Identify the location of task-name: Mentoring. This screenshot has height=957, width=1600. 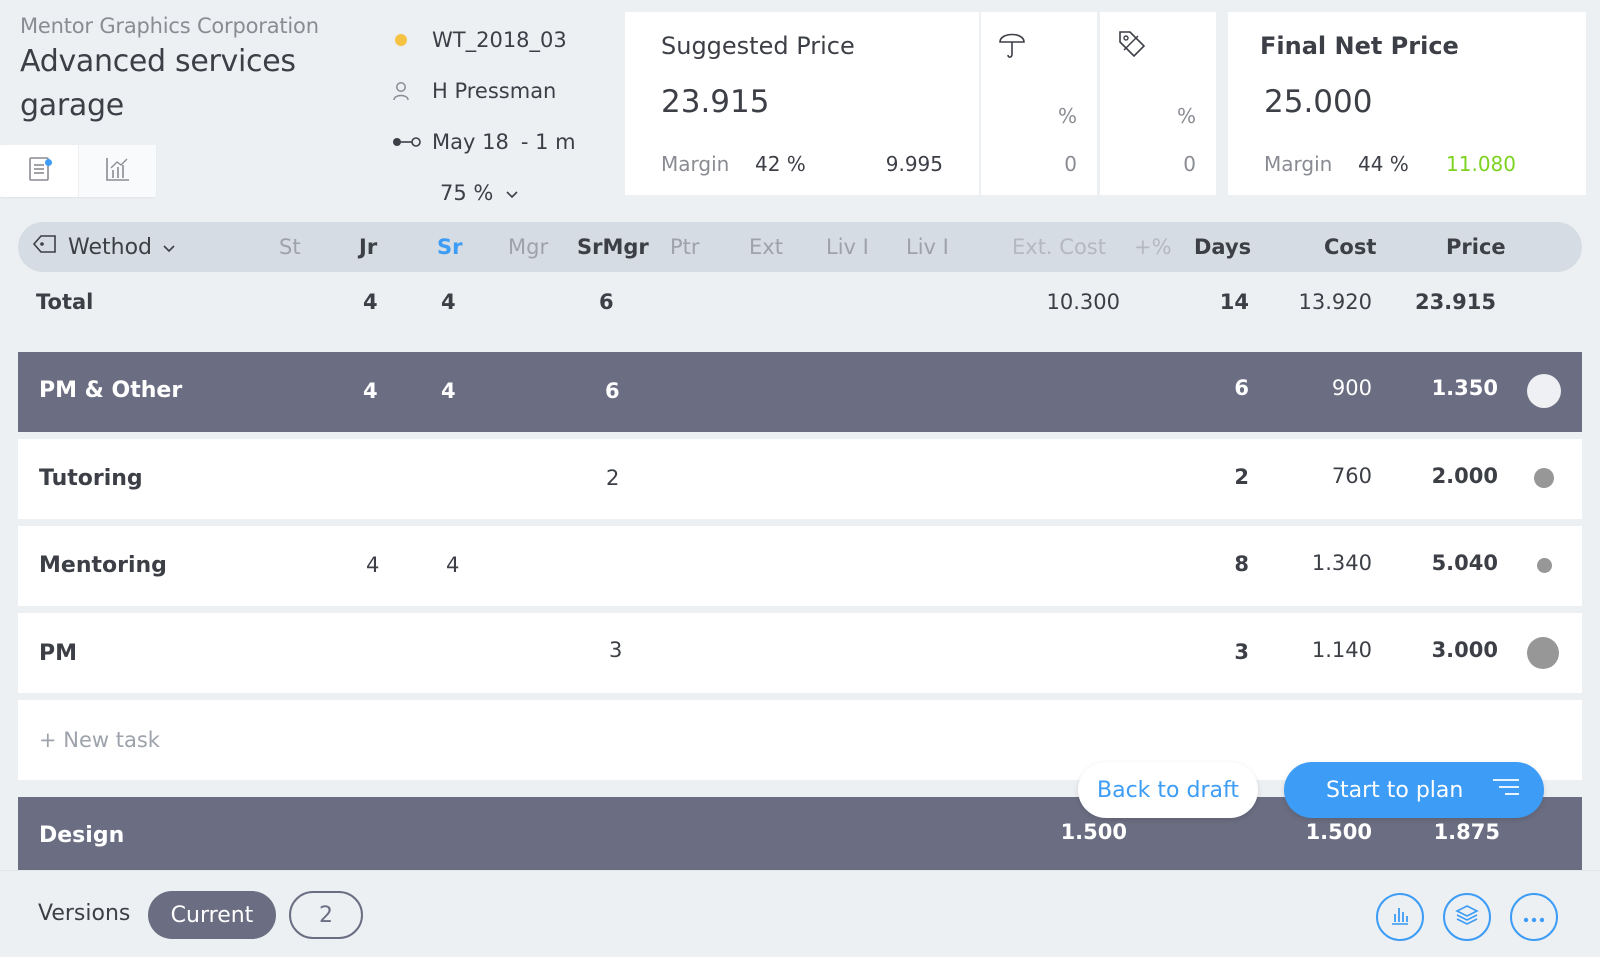
(103, 565).